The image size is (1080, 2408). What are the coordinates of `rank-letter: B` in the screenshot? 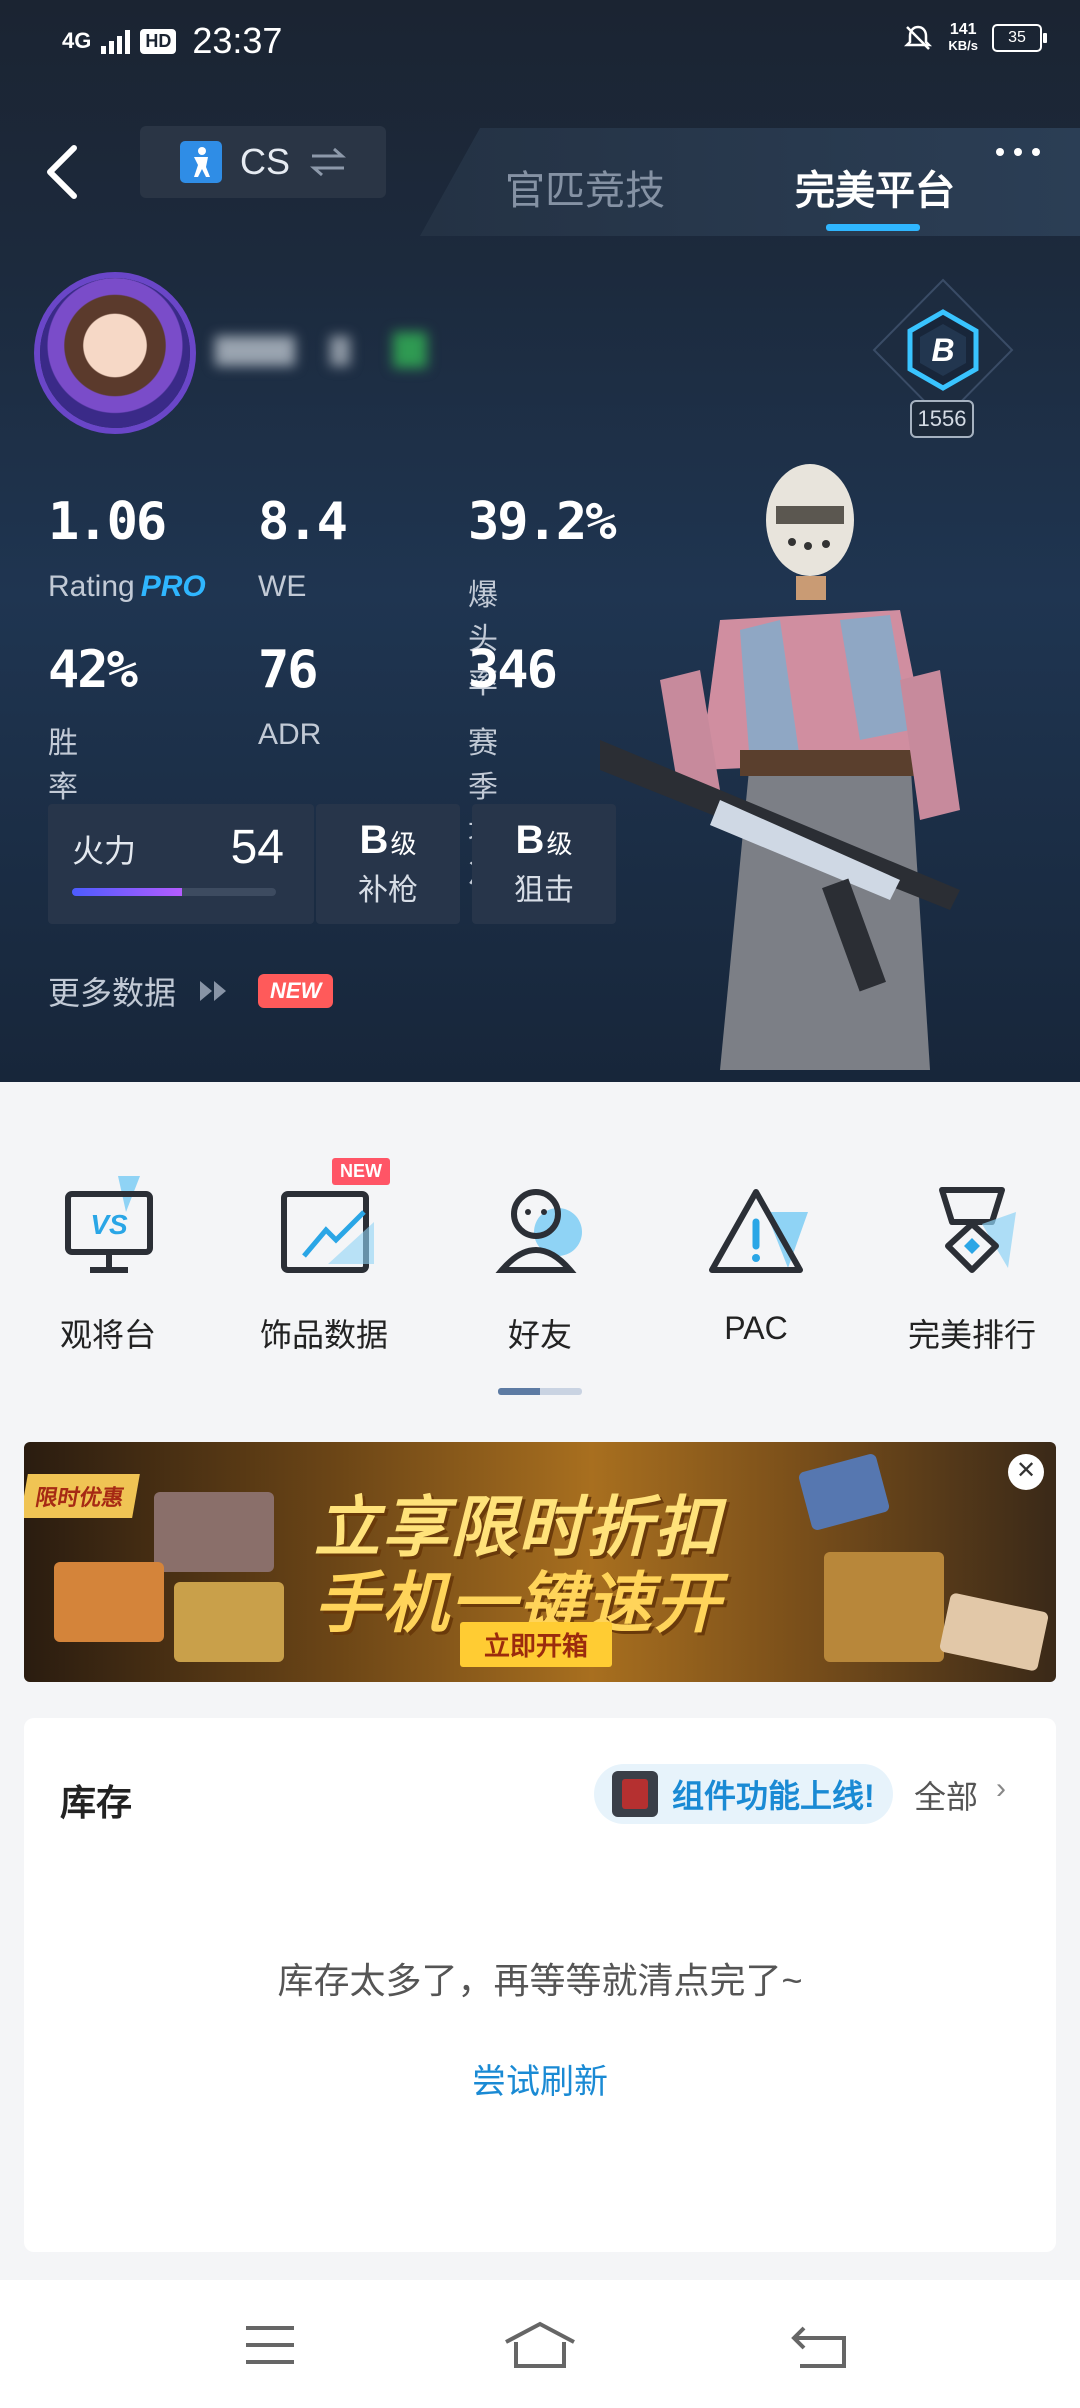 It's located at (942, 350).